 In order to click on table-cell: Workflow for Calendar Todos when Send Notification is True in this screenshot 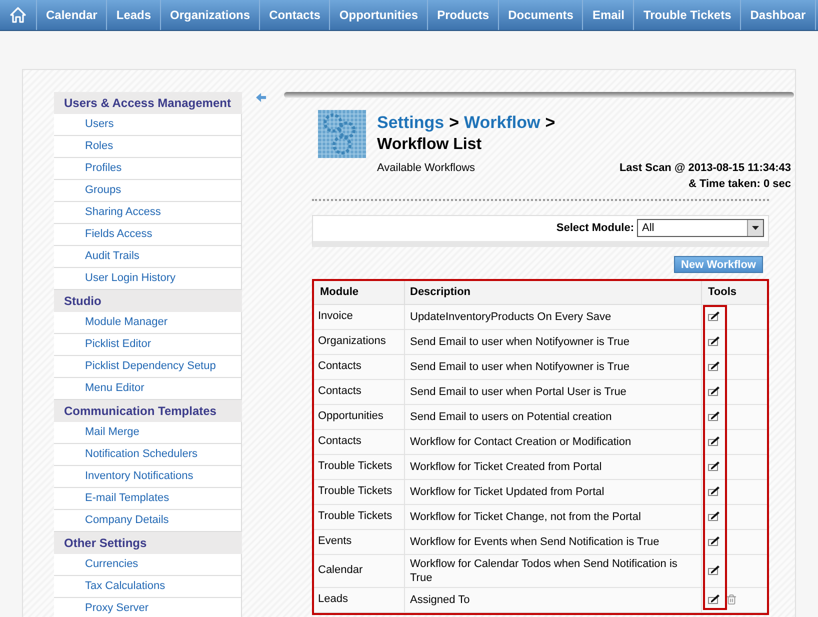, I will do `click(553, 570)`.